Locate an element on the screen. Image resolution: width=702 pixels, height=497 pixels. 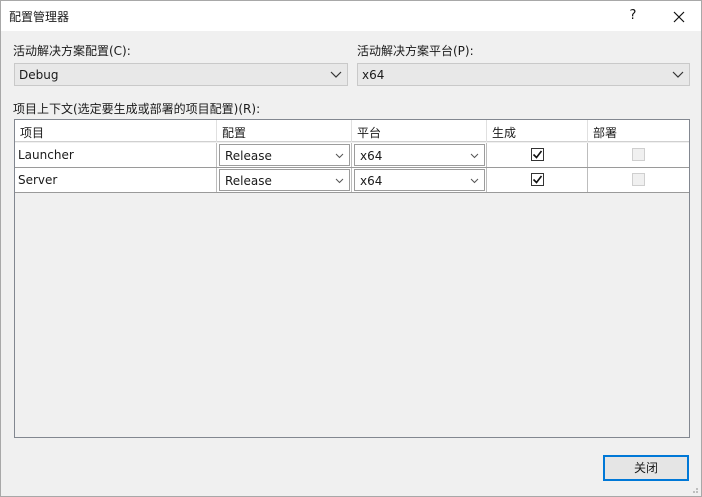
column-header-platform: 平台 is located at coordinates (419, 131).